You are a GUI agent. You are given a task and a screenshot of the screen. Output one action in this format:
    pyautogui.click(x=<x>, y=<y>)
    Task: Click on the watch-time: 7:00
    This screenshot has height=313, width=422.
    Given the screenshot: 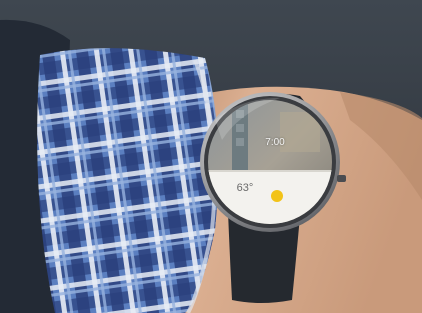 What is the action you would take?
    pyautogui.click(x=275, y=142)
    